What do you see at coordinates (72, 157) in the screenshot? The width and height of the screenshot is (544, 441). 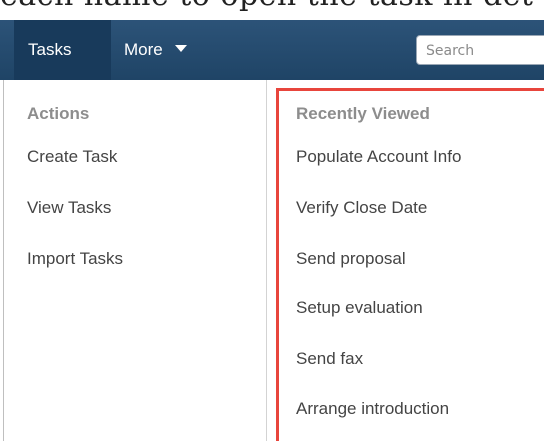 I see `create-task-link: Create Task` at bounding box center [72, 157].